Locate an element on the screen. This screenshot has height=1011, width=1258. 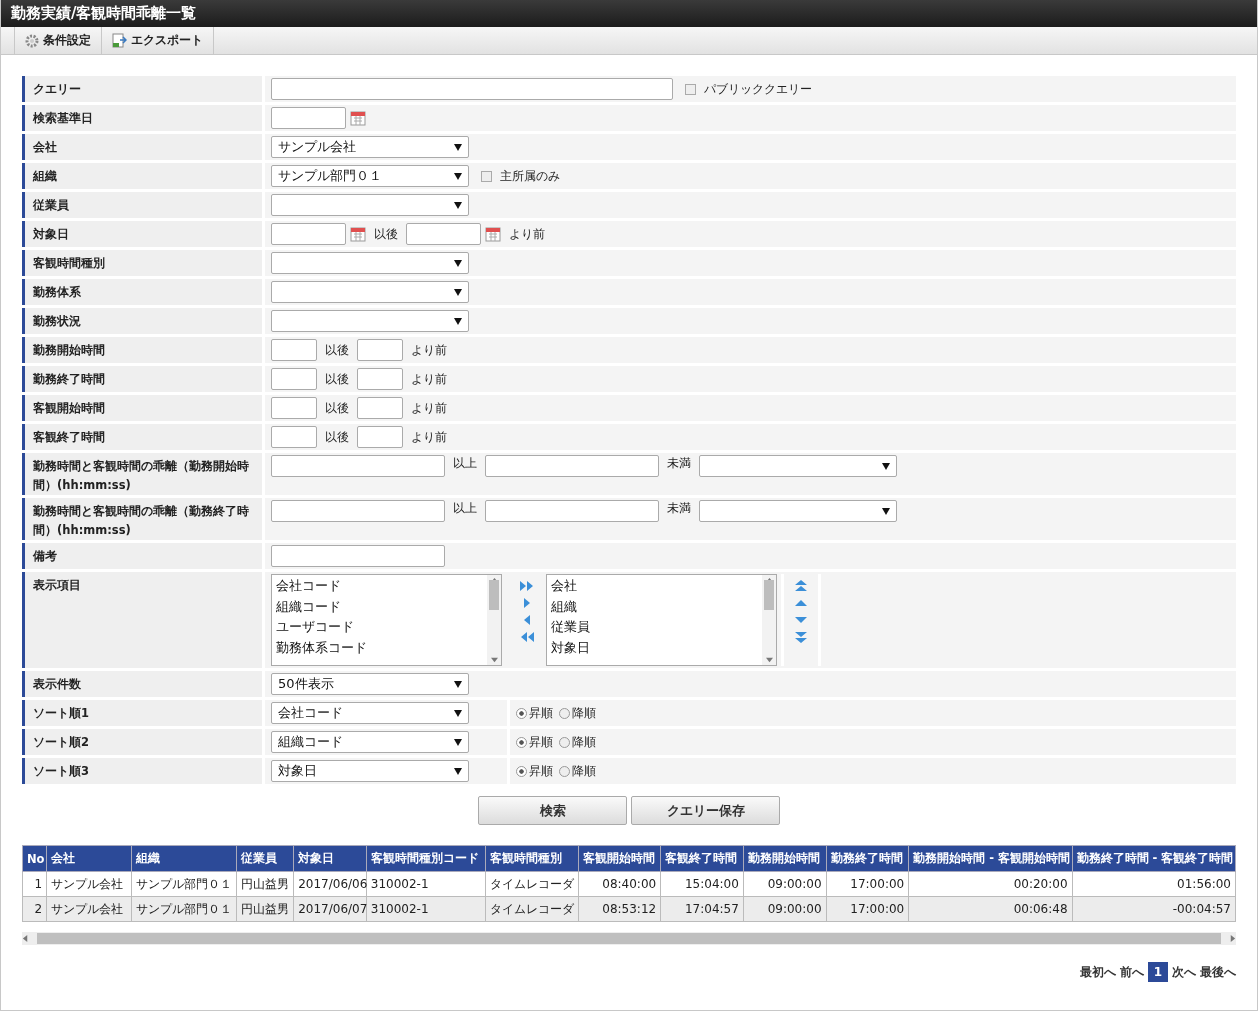
select-field: サンプル部門０１ is located at coordinates (370, 176).